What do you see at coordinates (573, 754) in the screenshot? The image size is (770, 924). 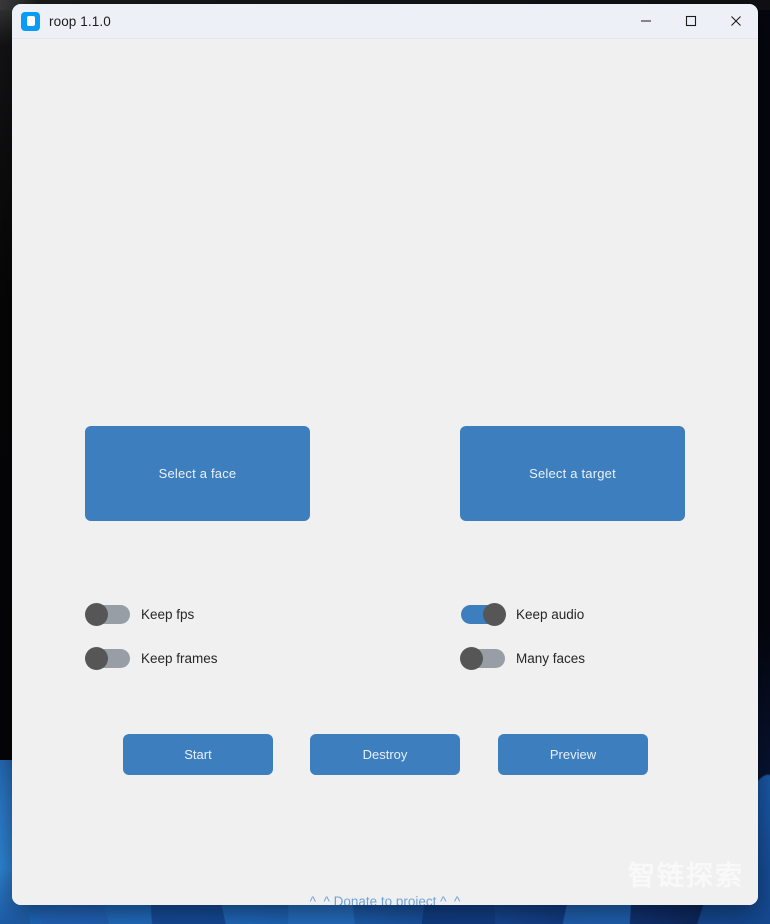 I see `preview-button: Preview` at bounding box center [573, 754].